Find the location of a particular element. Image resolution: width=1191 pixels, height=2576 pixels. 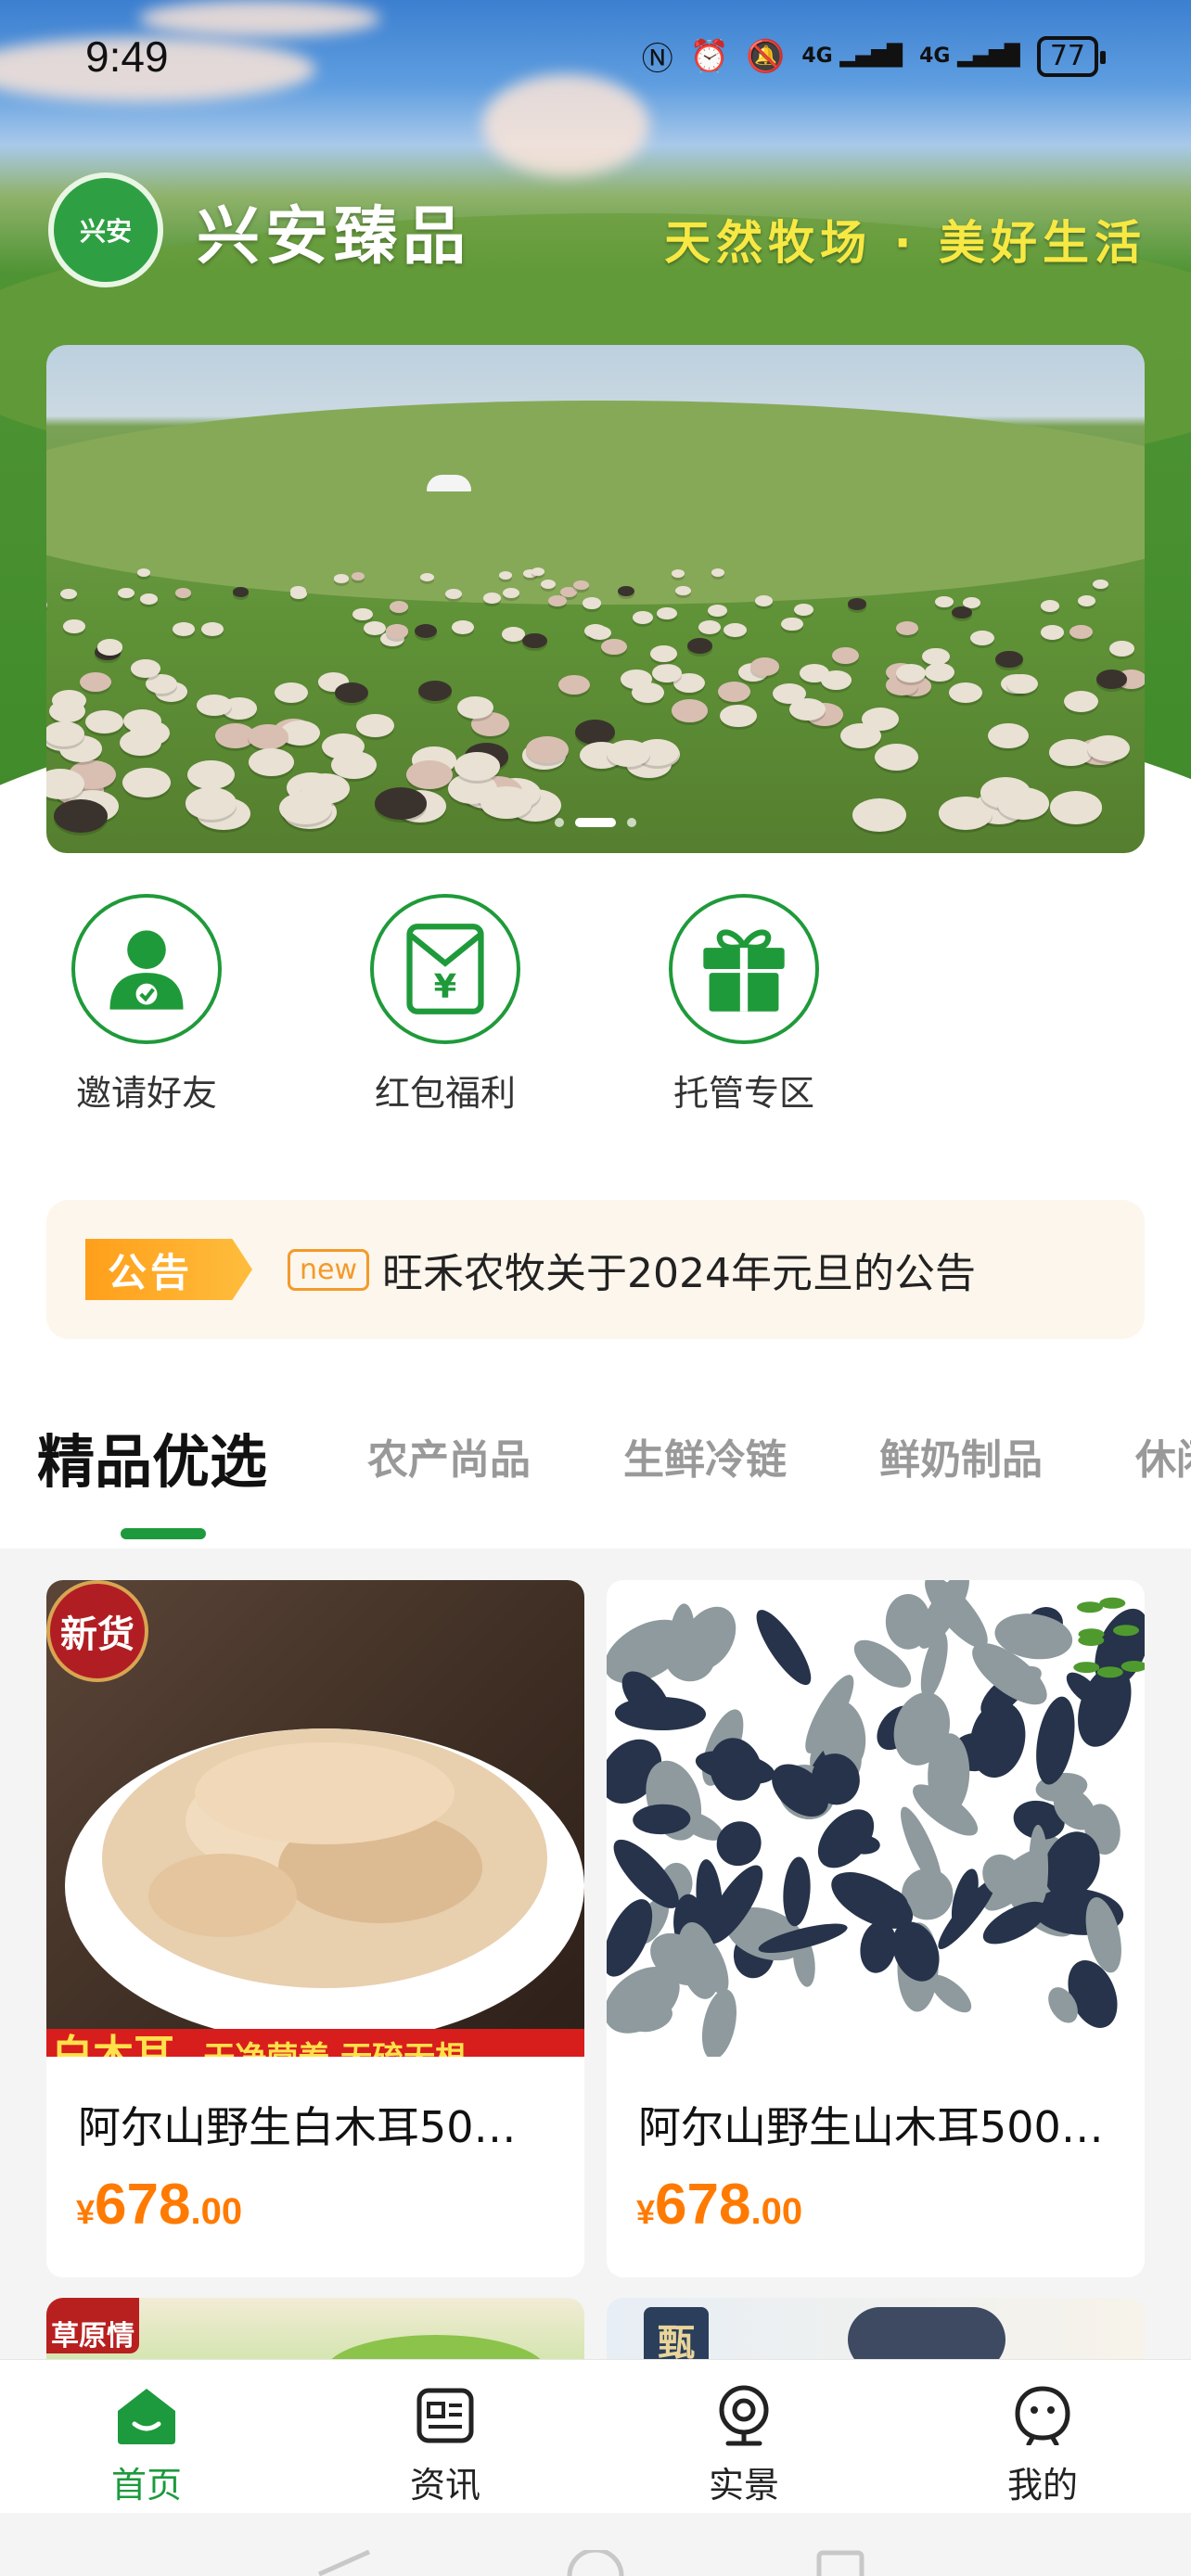

carousel-indicator is located at coordinates (595, 823).